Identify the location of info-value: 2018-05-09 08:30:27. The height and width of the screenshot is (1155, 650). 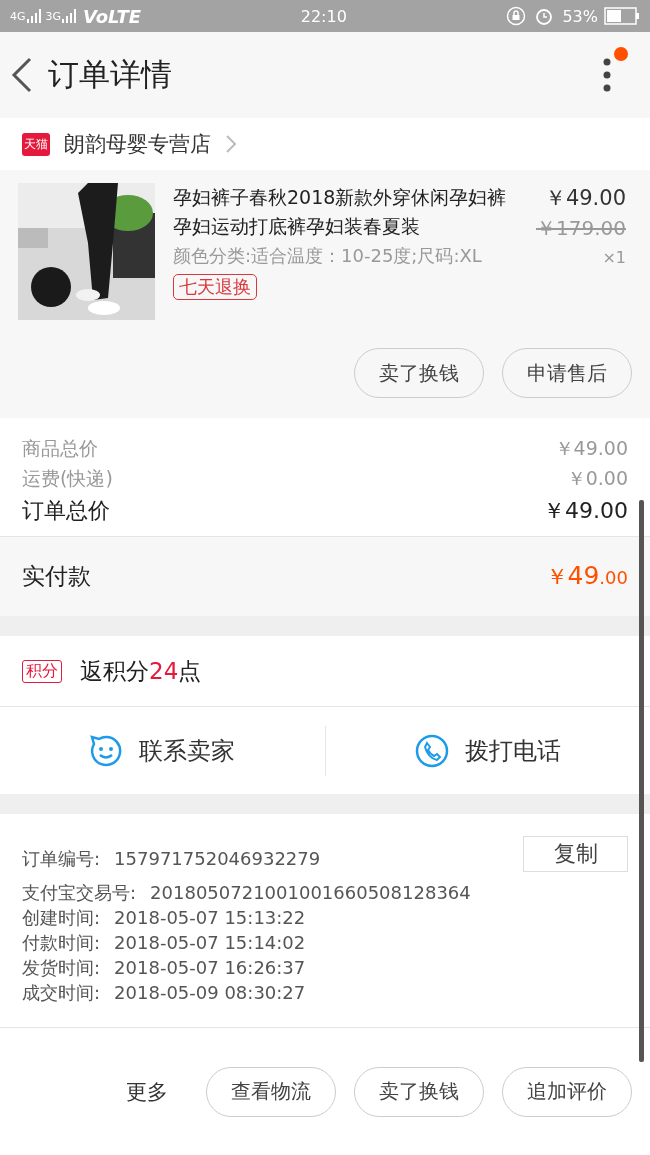
(210, 993).